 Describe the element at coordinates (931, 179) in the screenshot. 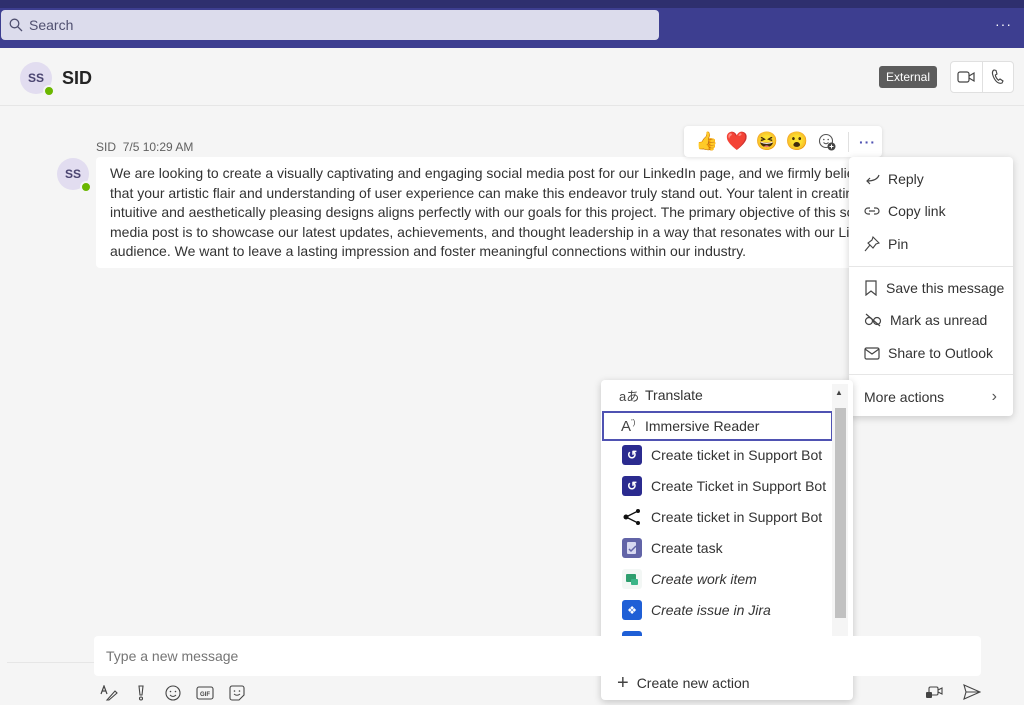

I see `menu-item-reply: Reply` at that location.